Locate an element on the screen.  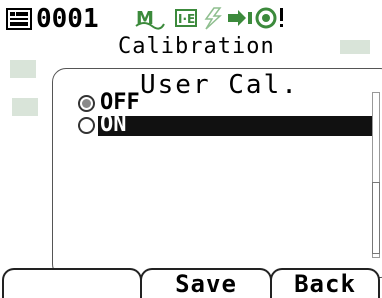
connection-icon is located at coordinates (240, 18).